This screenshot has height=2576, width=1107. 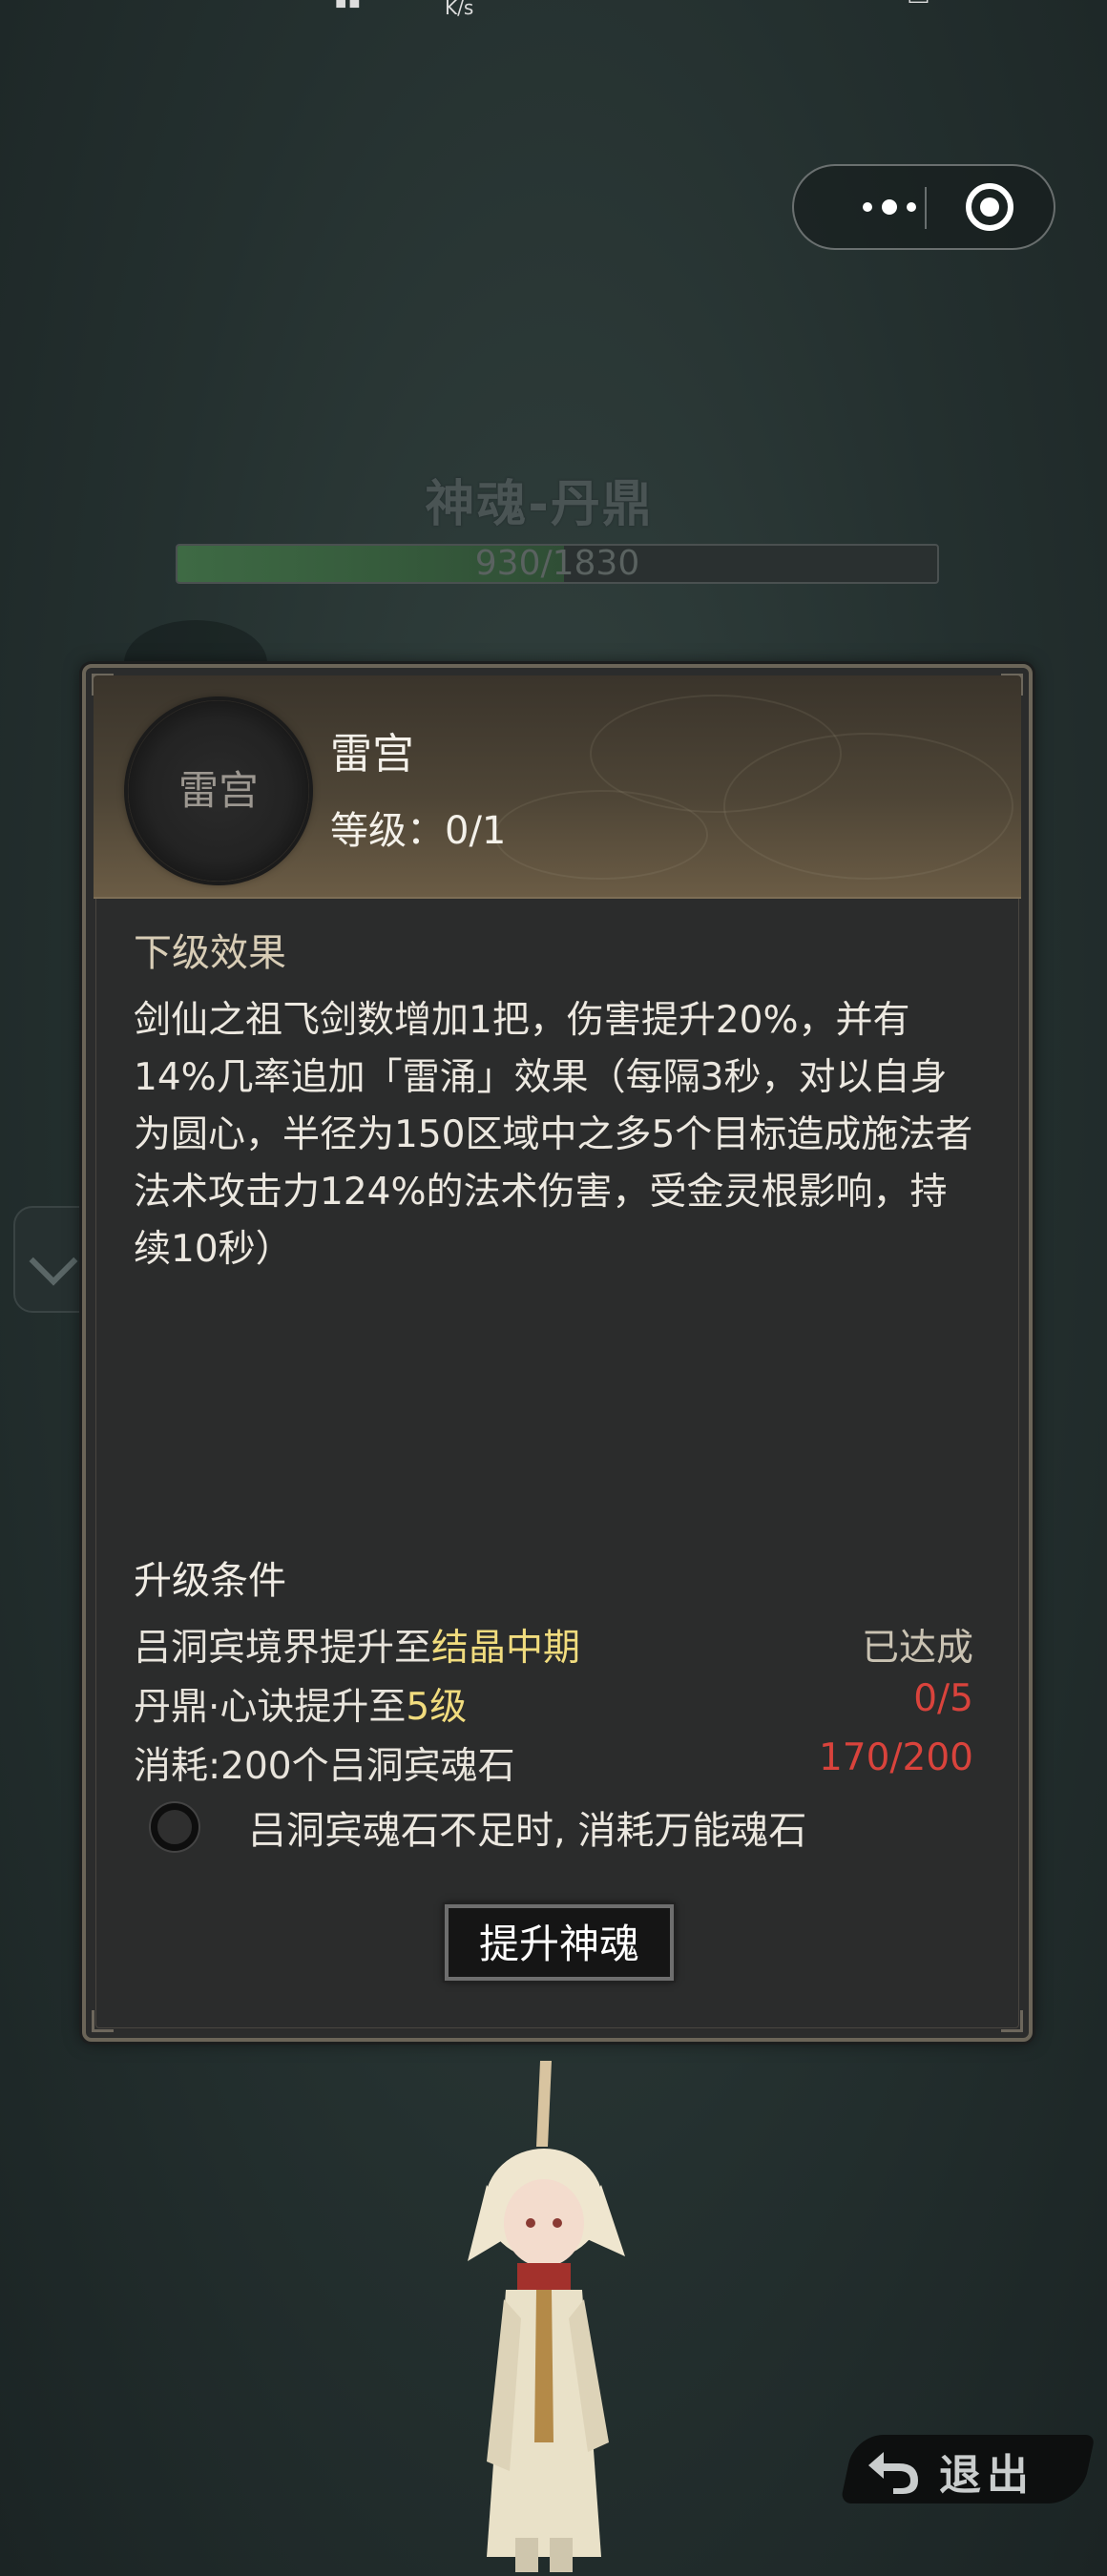 I want to click on battery-icon: ▭, so click(x=918, y=5).